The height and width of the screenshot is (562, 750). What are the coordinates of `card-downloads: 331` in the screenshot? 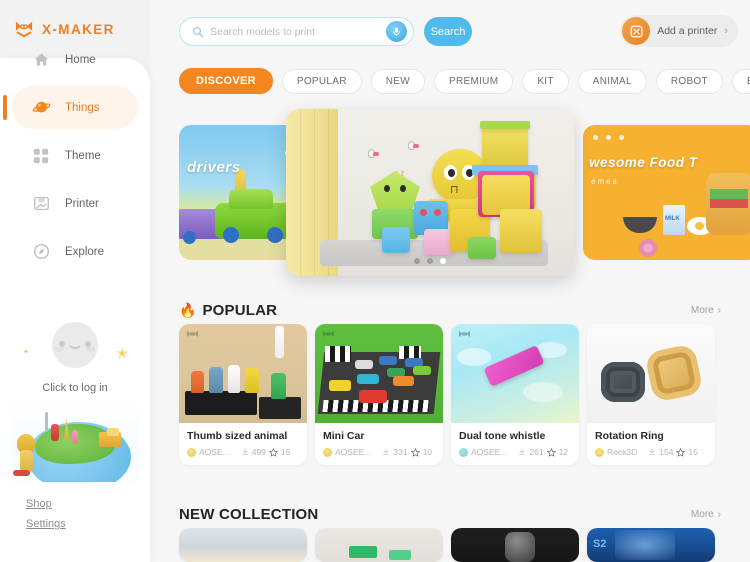 It's located at (400, 452).